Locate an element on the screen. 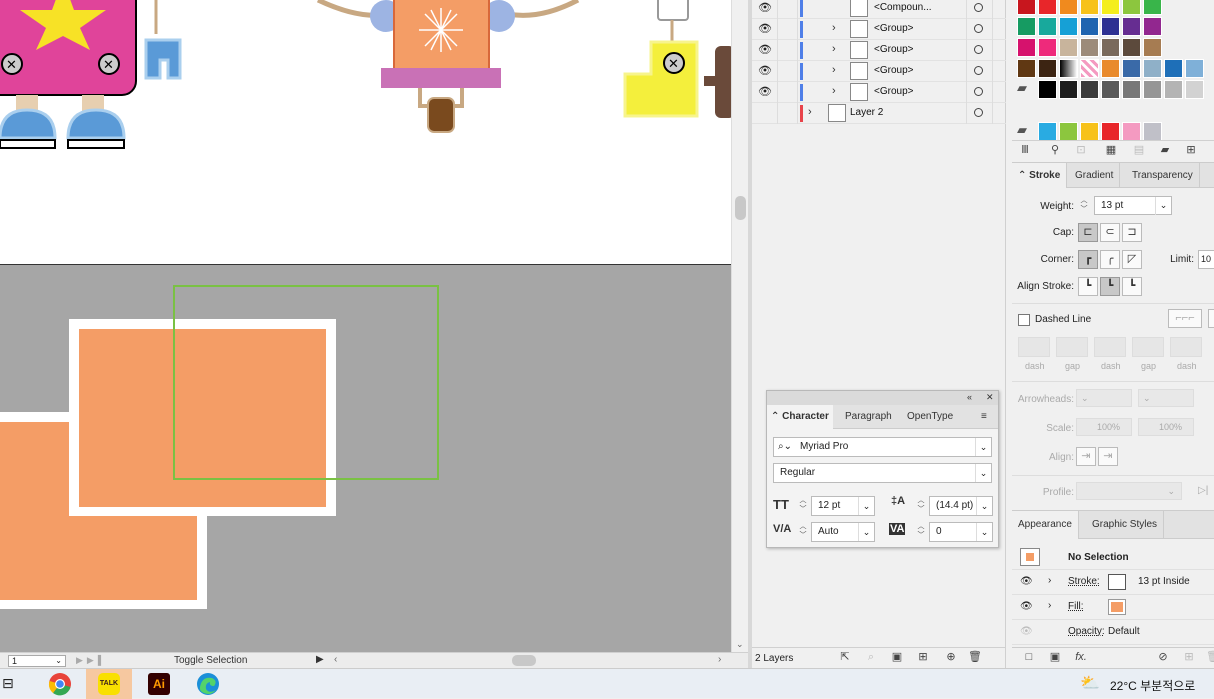 The width and height of the screenshot is (1214, 699). artboard-number-select: 1 ⌄ is located at coordinates (37, 661).